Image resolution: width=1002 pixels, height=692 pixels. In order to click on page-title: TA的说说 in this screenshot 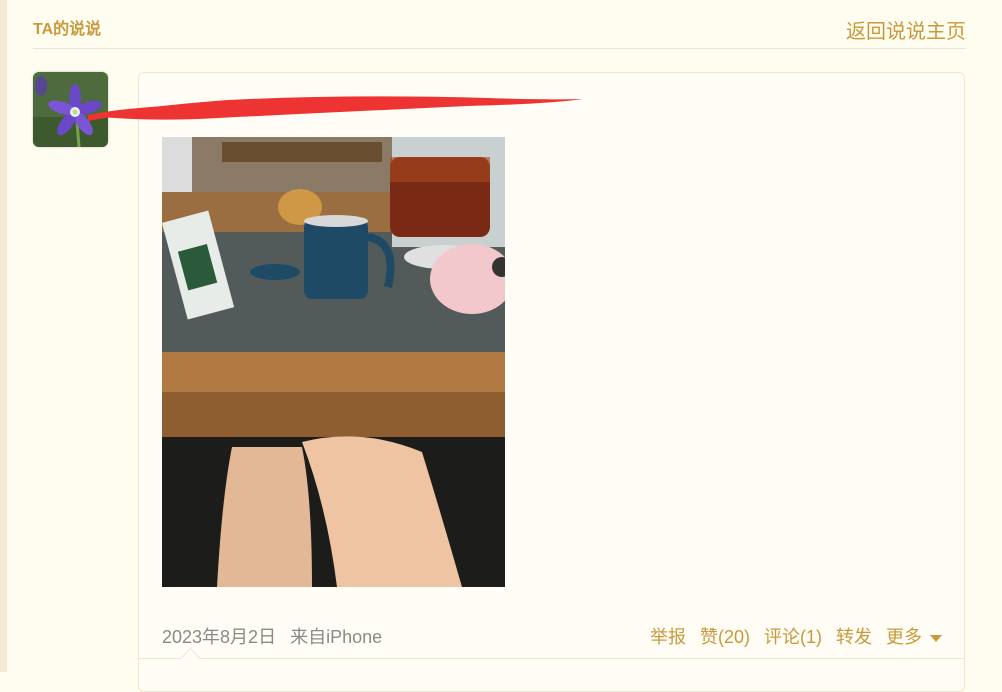, I will do `click(67, 29)`.